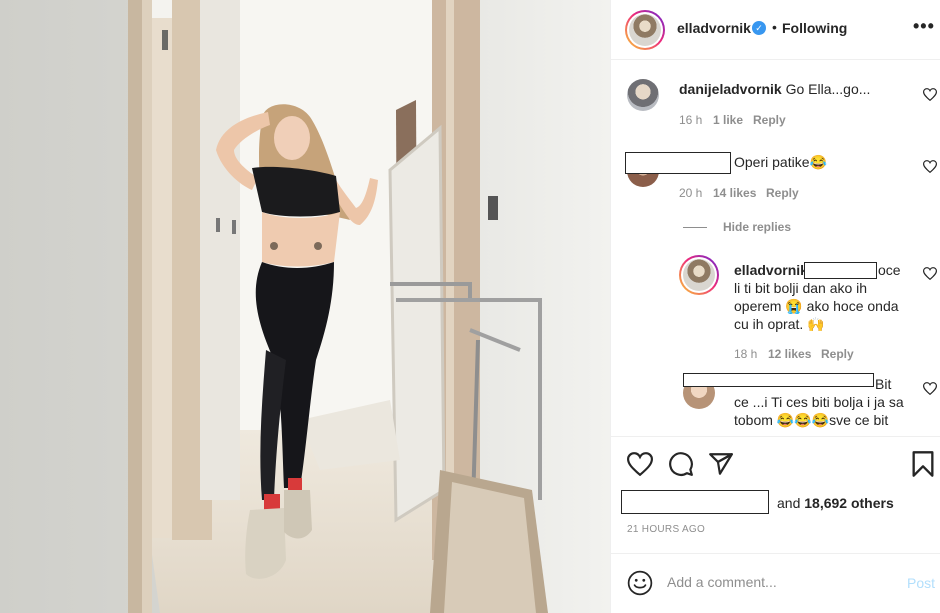 This screenshot has height=613, width=940. I want to click on reply-text-line-2: li ti bit bolji dan ako ih, so click(801, 288).